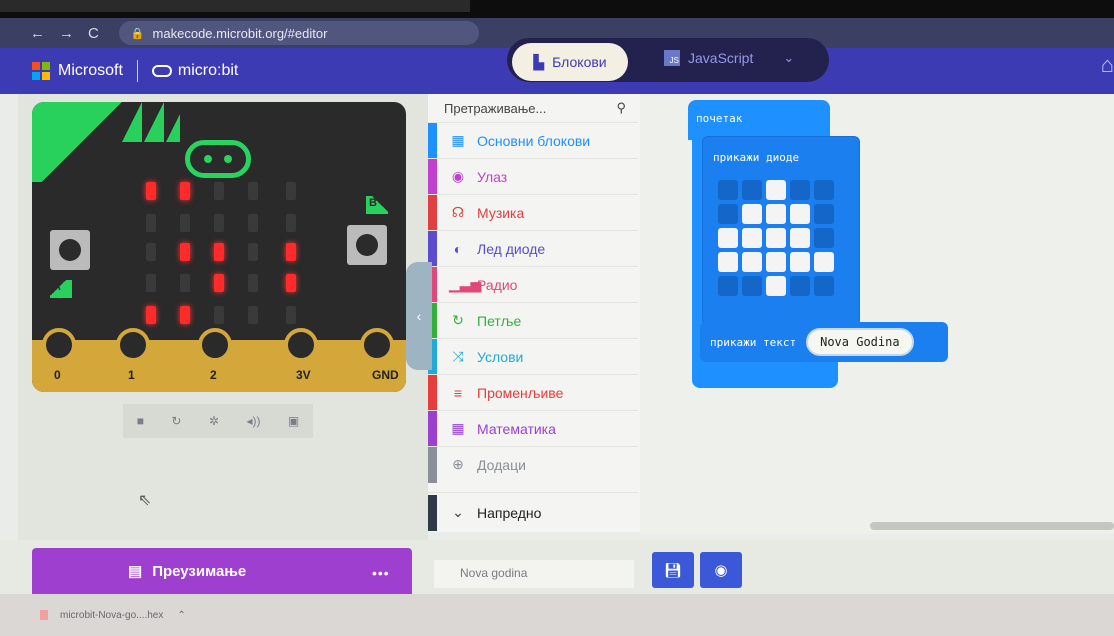 This screenshot has height=636, width=1114. I want to click on toolbox-search: Претраживање... ⚲, so click(535, 108).